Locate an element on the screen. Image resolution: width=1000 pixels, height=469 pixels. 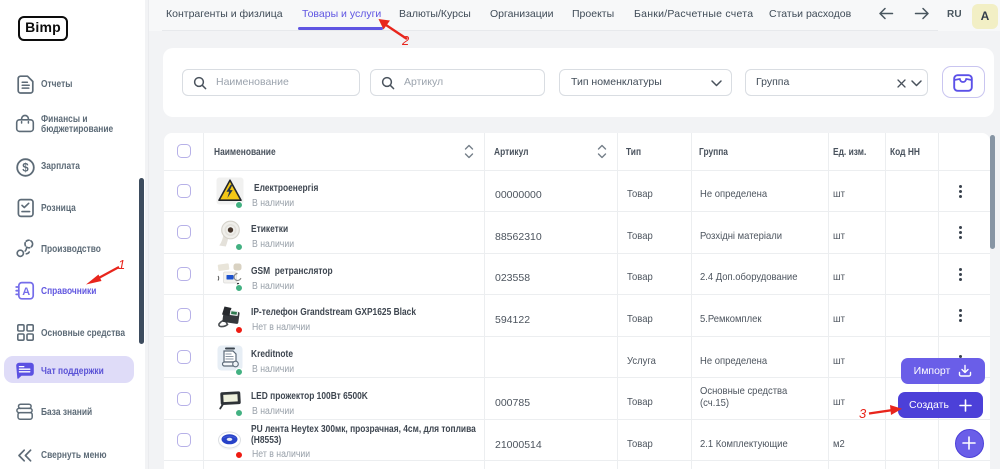
svg-text: 3 is located at coordinates (863, 413).